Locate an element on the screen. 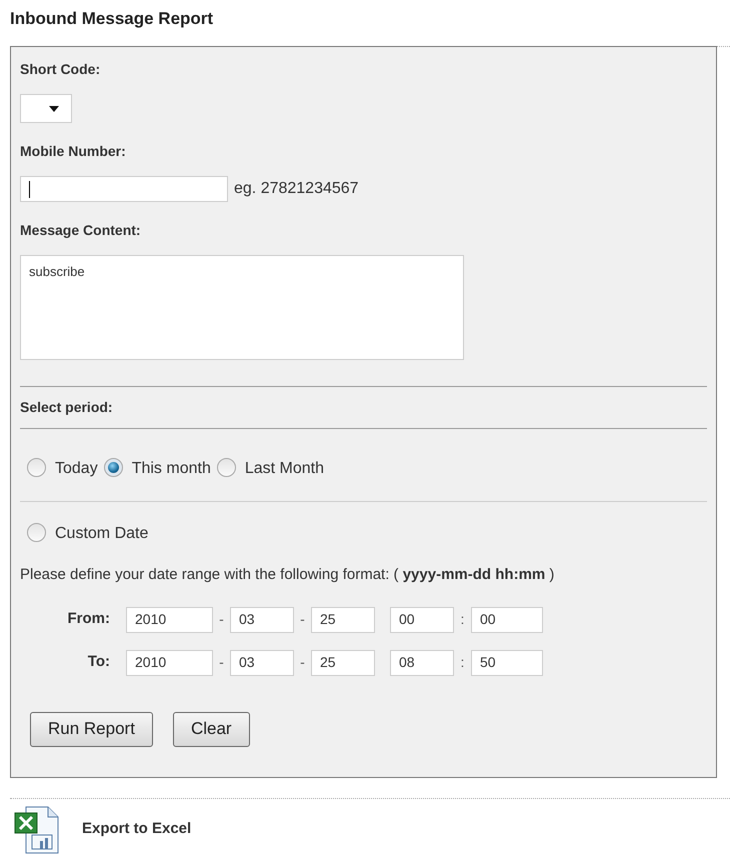 This screenshot has height=859, width=730. radio-label: This month is located at coordinates (171, 469).